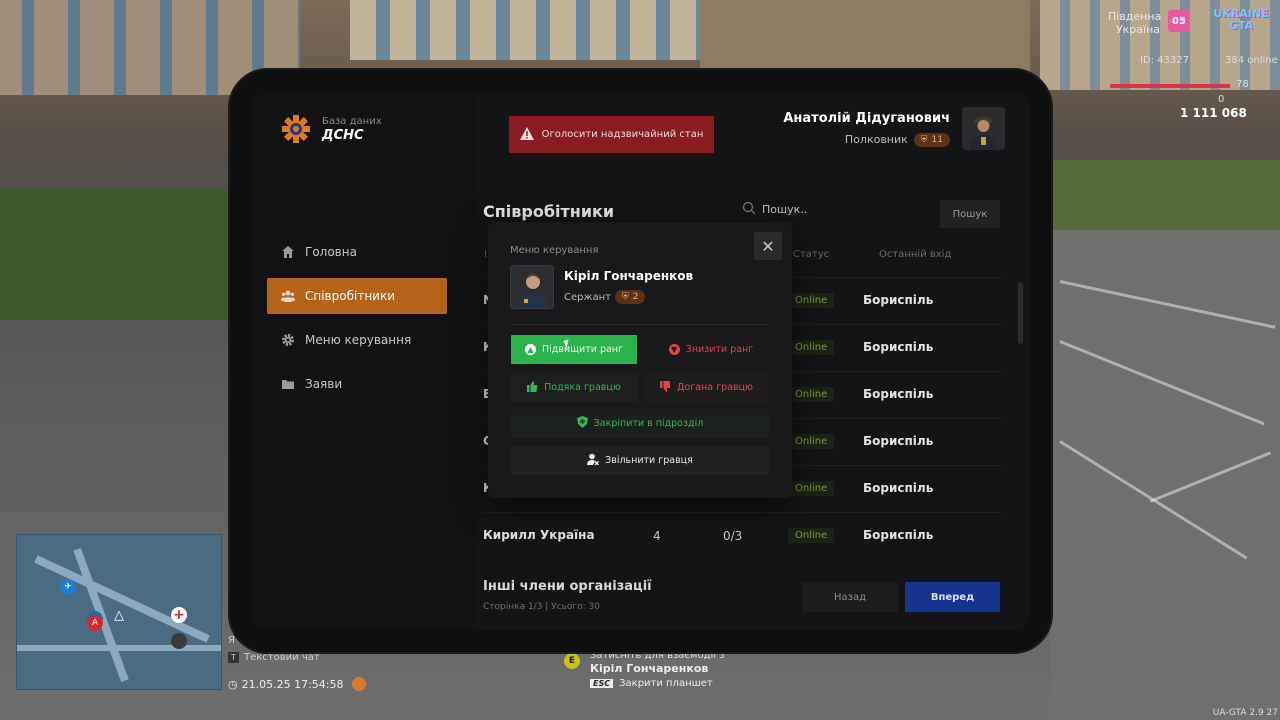 The image size is (1280, 720). I want to click on employee-name: Кирилл Україна, so click(539, 535).